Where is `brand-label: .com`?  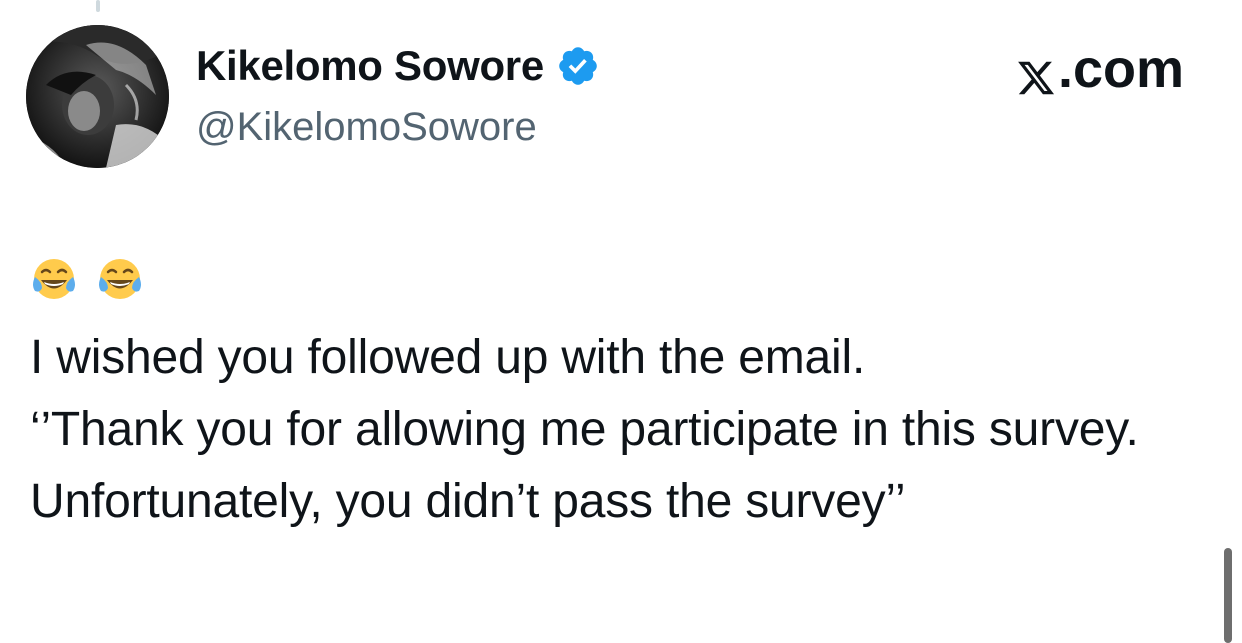
brand-label: .com is located at coordinates (1120, 69).